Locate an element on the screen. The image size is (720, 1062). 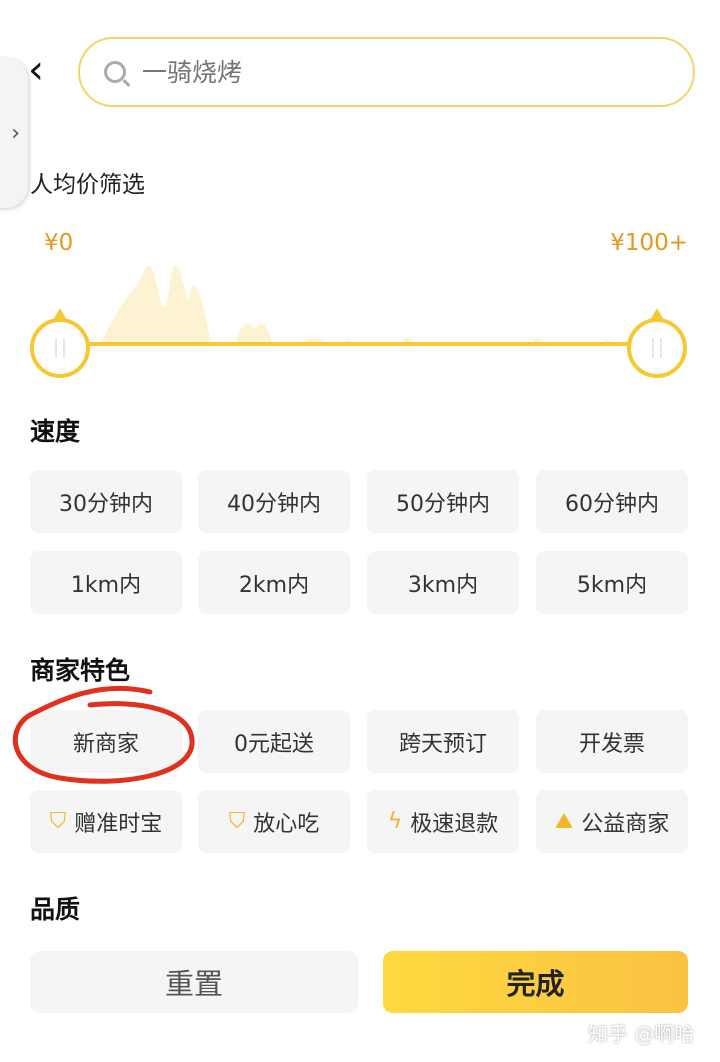
lightning-icon: ϟ is located at coordinates (395, 821).